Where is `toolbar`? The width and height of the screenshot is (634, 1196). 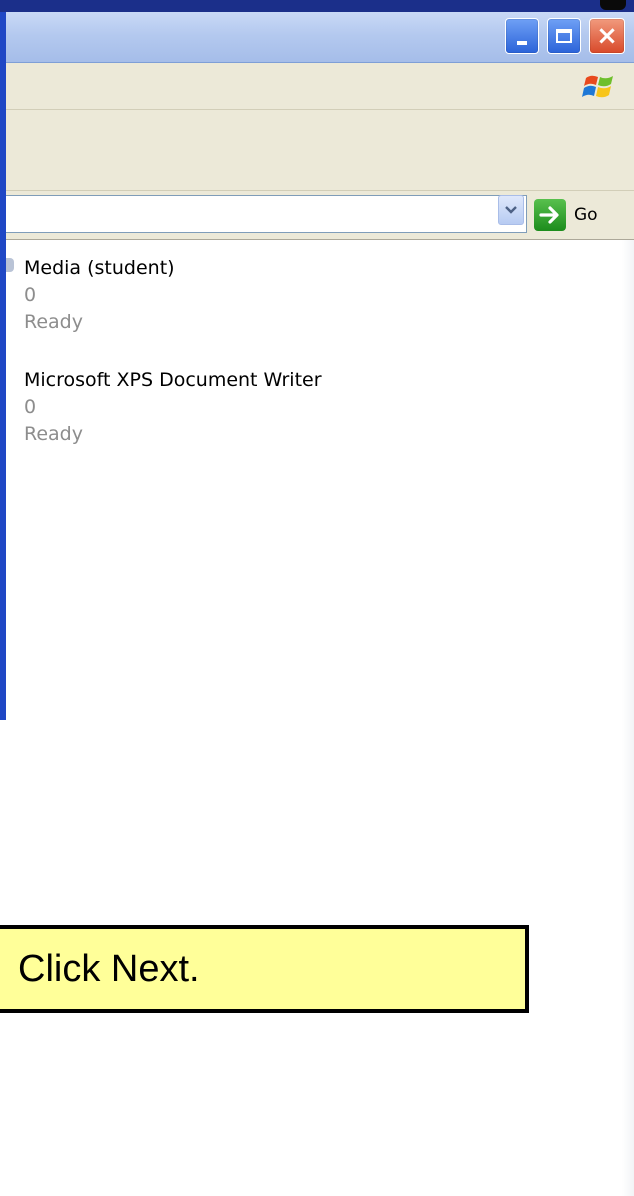
toolbar is located at coordinates (317, 150).